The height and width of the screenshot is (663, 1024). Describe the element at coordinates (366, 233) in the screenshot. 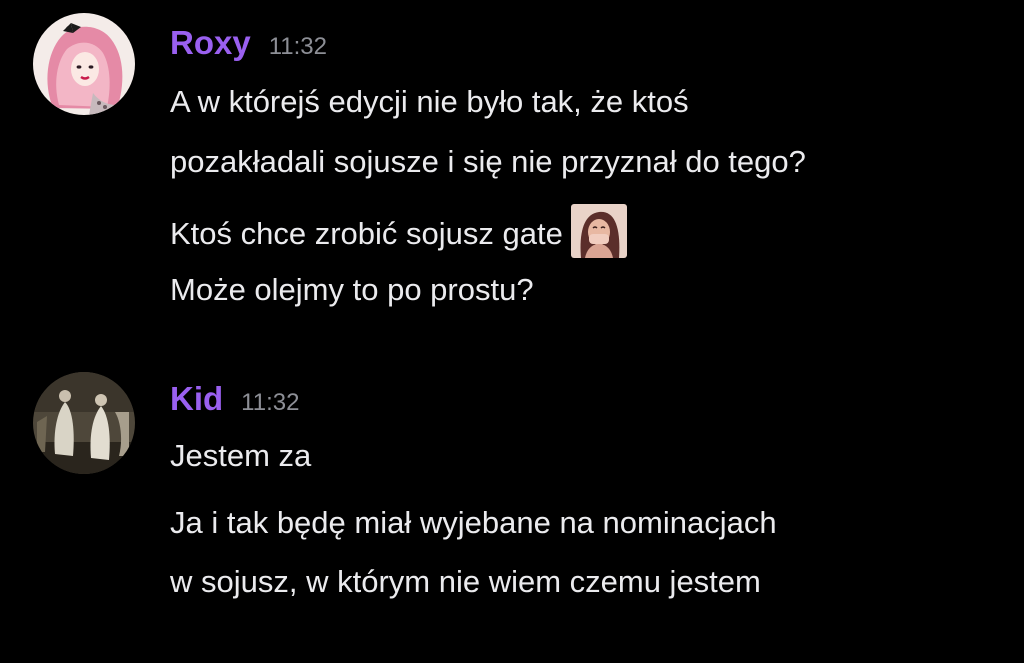

I see `message-text: Ktoś chce zrobić sojusz gate` at that location.